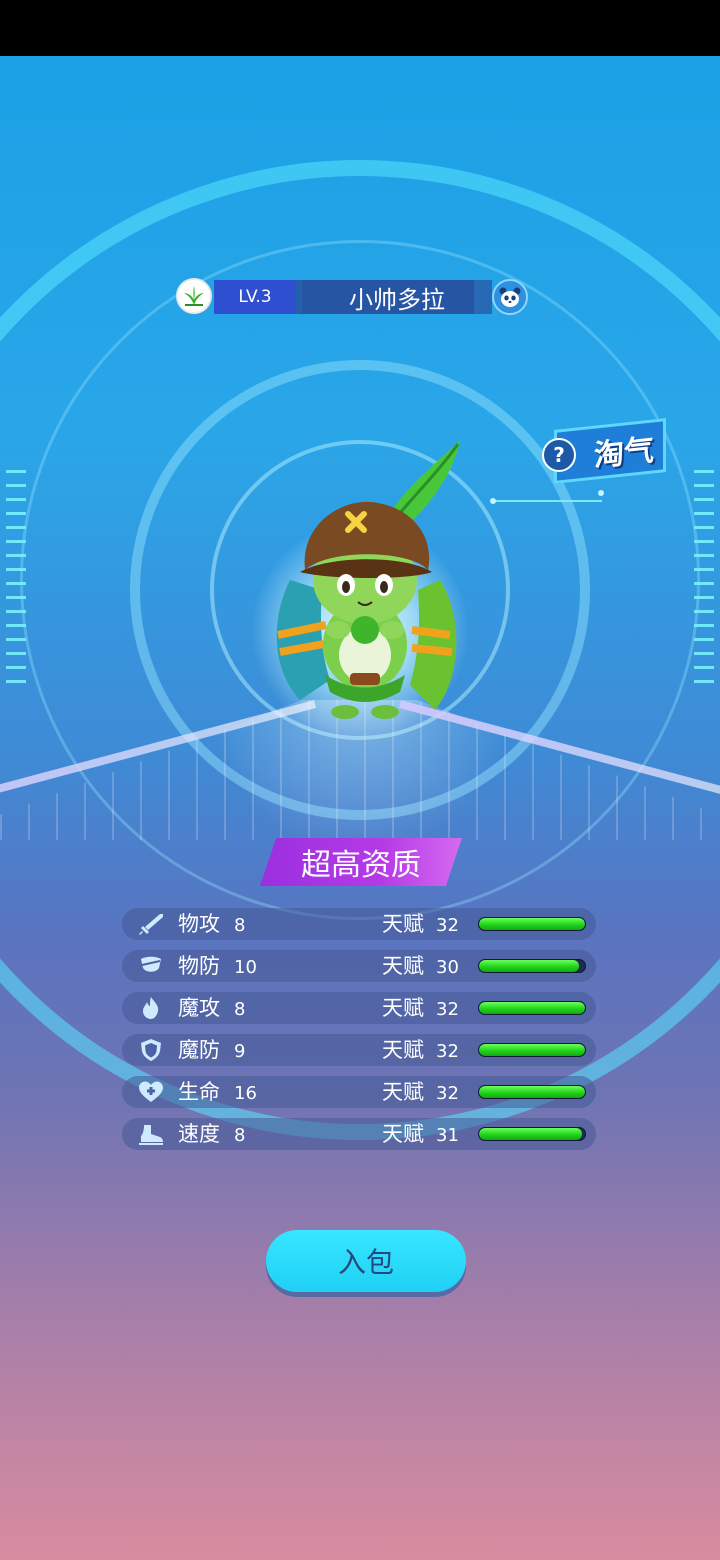 The image size is (720, 1560). I want to click on pet-header: LV.3 小帅多拉, so click(352, 297).